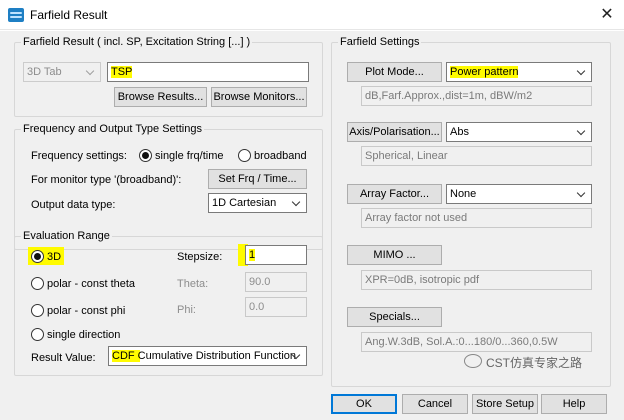 This screenshot has width=624, height=420. I want to click on mimo-info: XPR=0dB, isotropic pdf, so click(476, 280).